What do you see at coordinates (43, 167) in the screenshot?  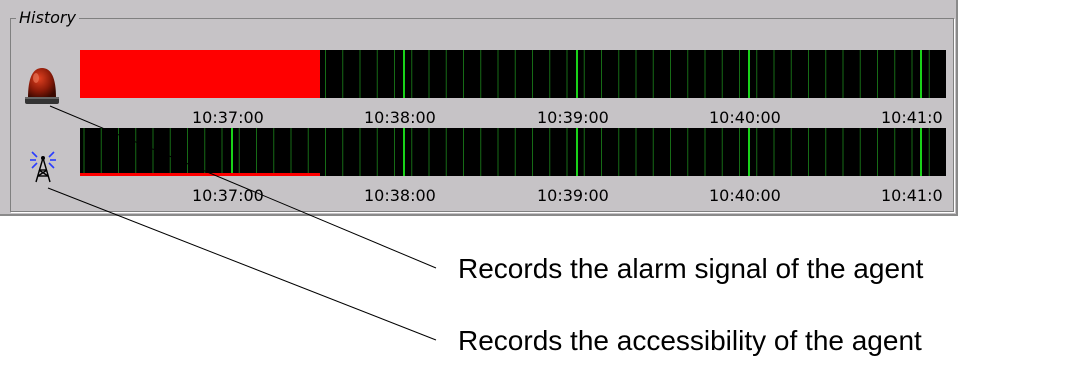 I see `antenna-icon` at bounding box center [43, 167].